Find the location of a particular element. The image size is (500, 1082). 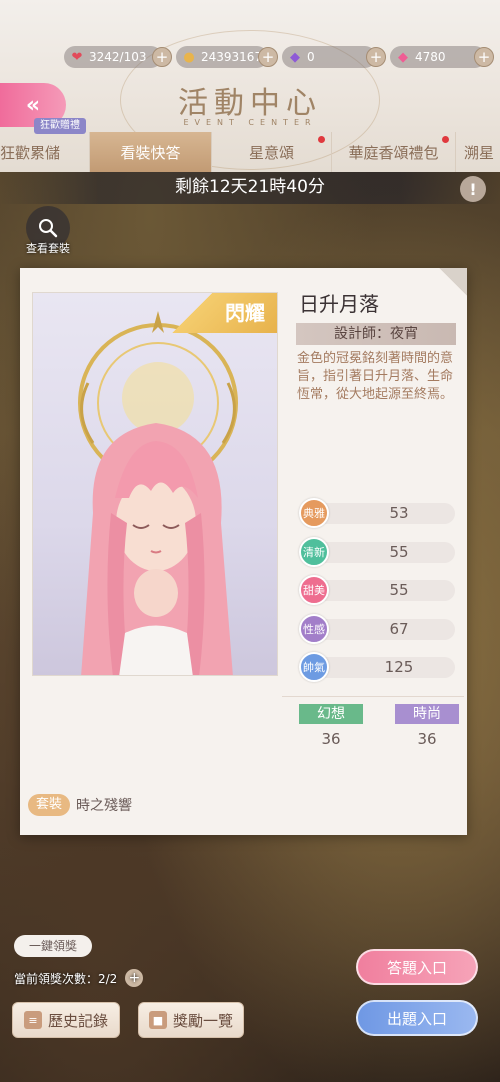

gold-currency: ● 24393167 + is located at coordinates (227, 57).